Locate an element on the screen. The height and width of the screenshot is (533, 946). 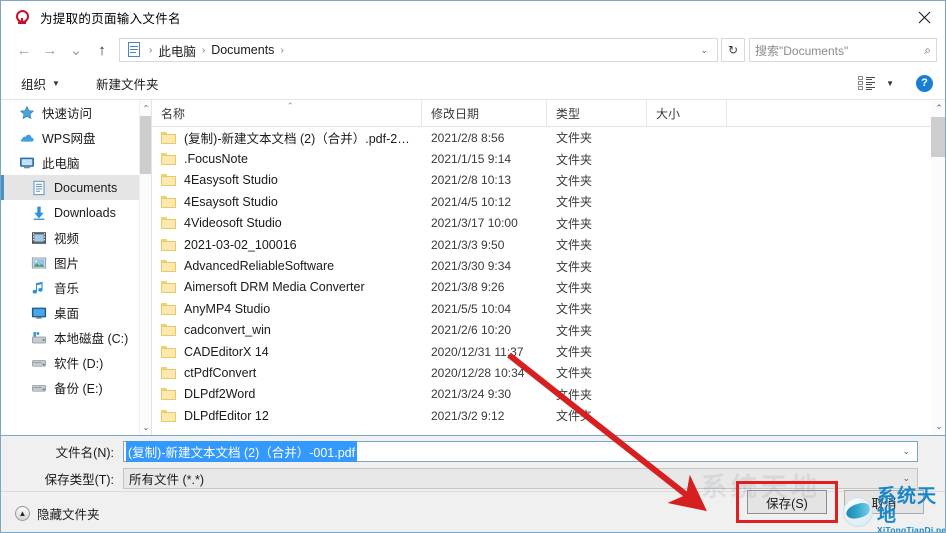
search-input: 搜索"Documents" is located at coordinates (839, 50).